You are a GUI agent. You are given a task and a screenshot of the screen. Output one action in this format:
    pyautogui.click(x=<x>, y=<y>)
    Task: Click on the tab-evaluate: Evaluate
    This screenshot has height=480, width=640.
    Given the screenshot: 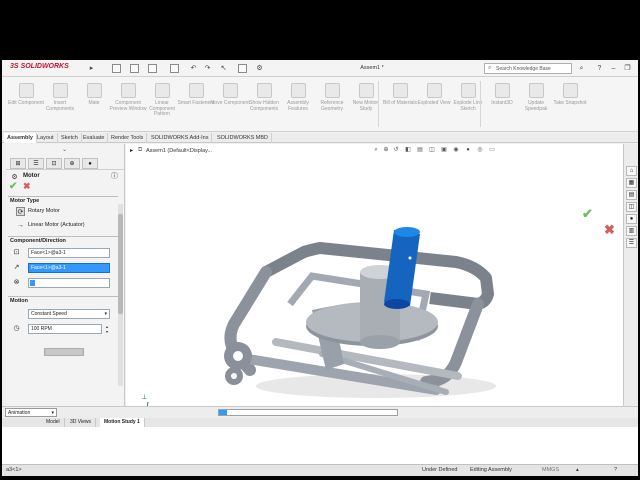 What is the action you would take?
    pyautogui.click(x=94, y=138)
    